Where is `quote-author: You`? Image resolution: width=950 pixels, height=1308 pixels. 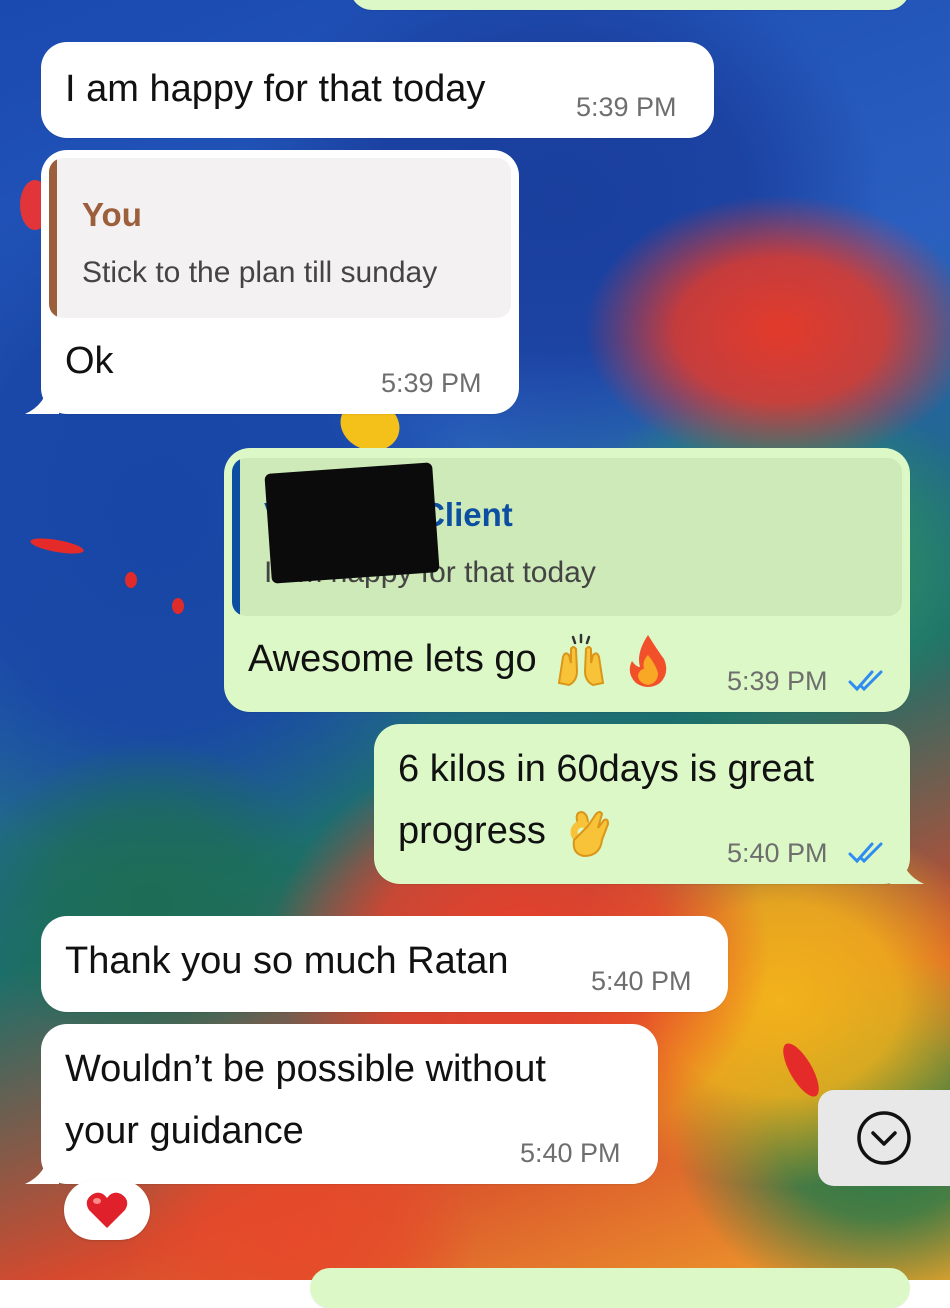 quote-author: You is located at coordinates (112, 214).